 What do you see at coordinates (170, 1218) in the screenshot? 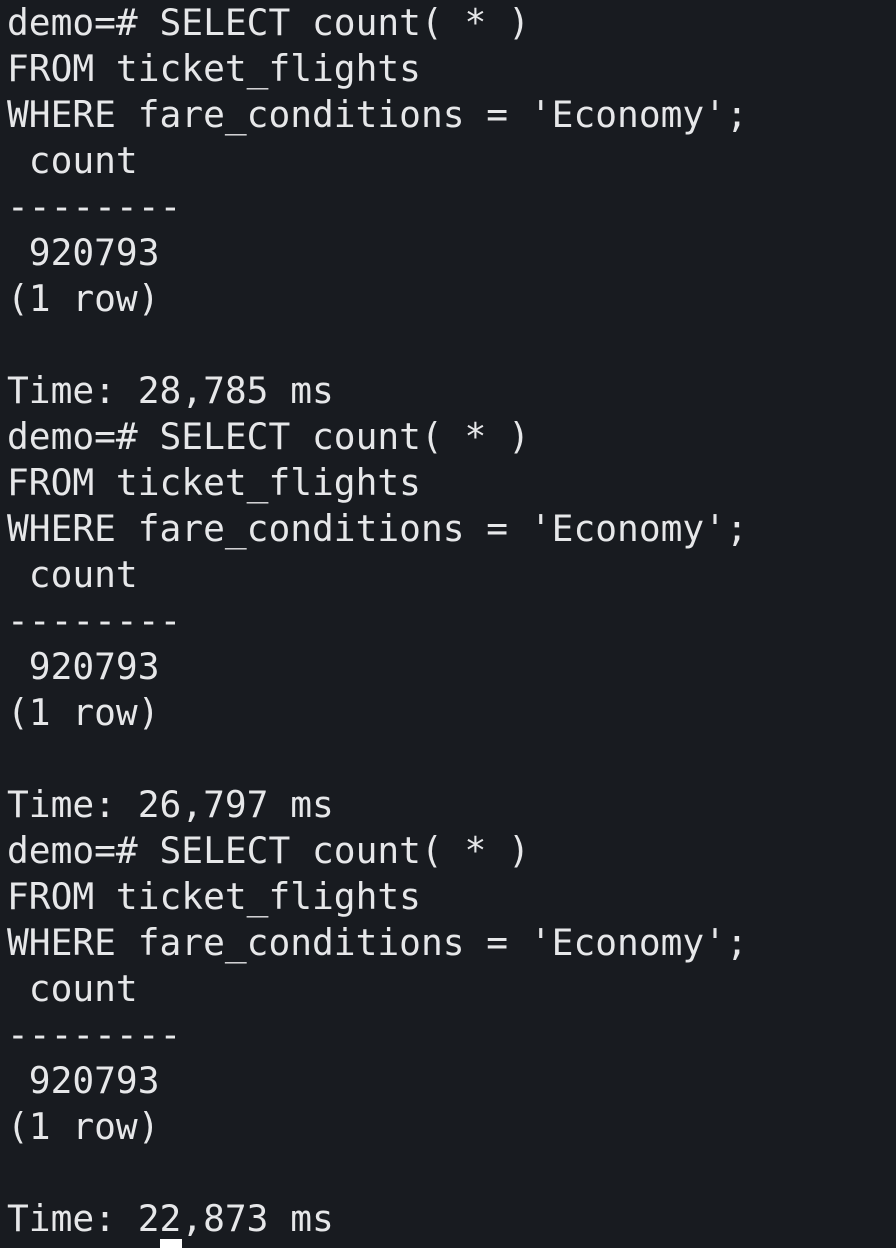
I see `terminal-line: Time: 22,873 ms` at bounding box center [170, 1218].